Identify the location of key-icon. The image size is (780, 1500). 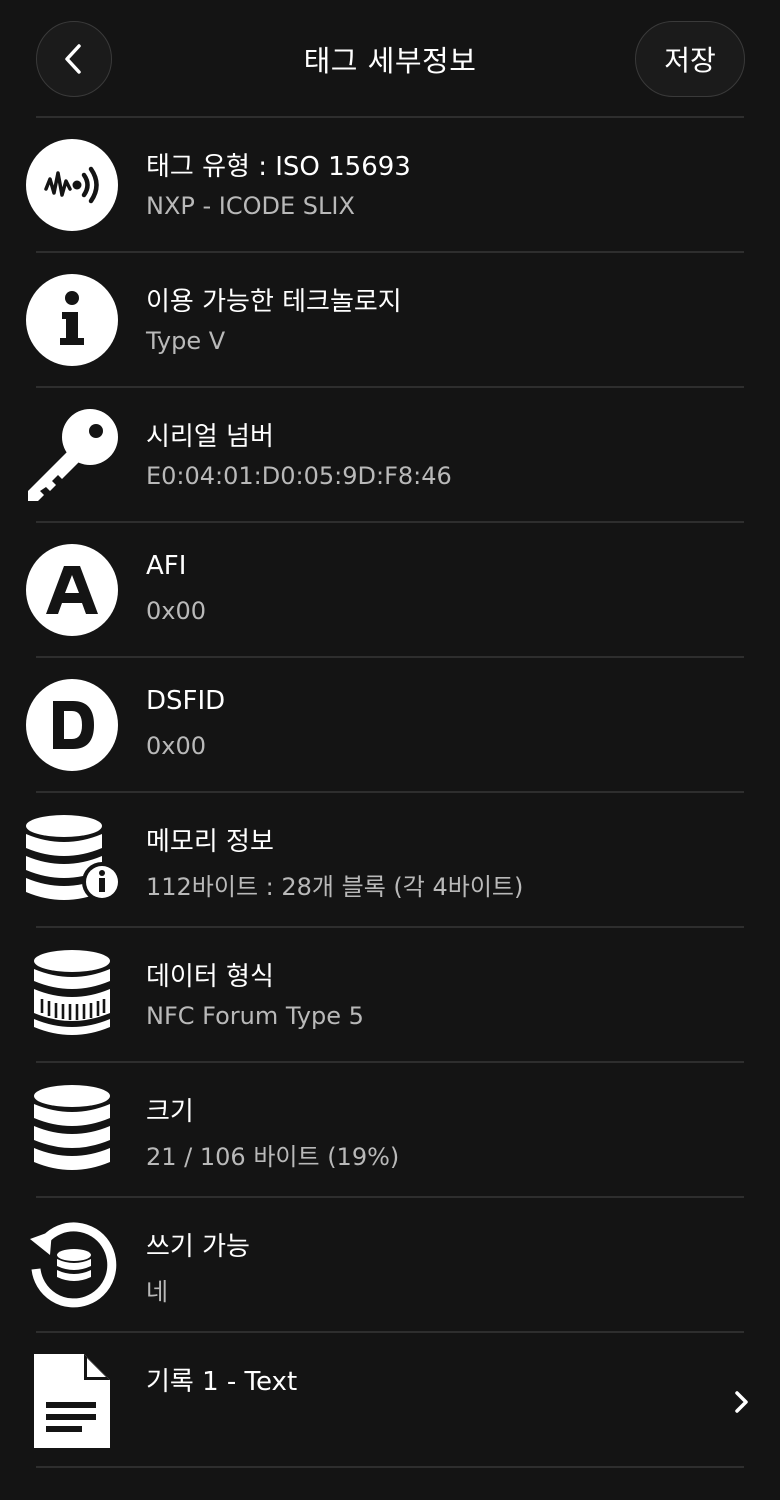
(72, 455).